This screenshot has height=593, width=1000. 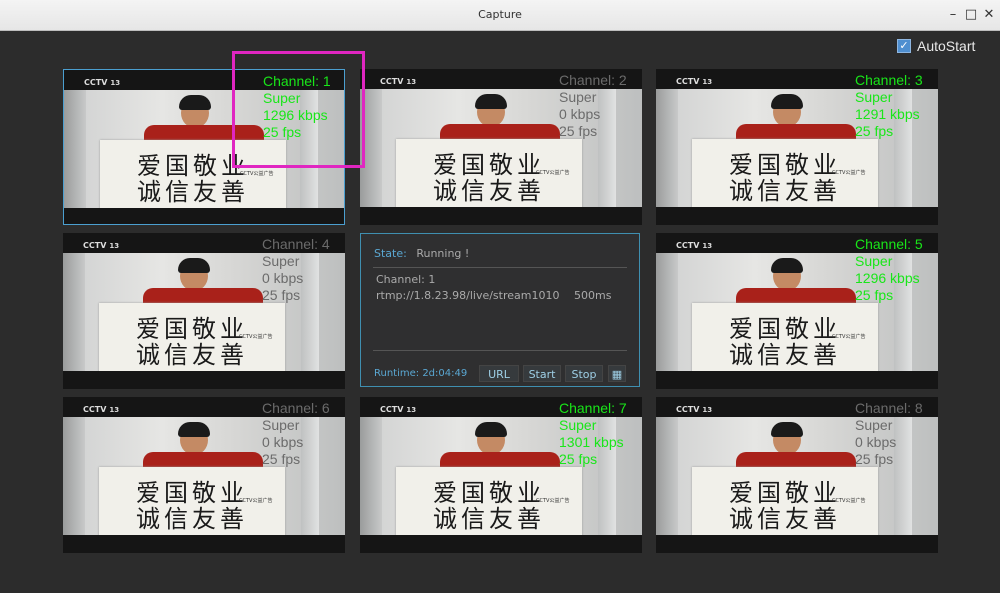 I want to click on channel-osd: Channel: 7 Super 1301 kbps 25 fps, so click(x=593, y=434).